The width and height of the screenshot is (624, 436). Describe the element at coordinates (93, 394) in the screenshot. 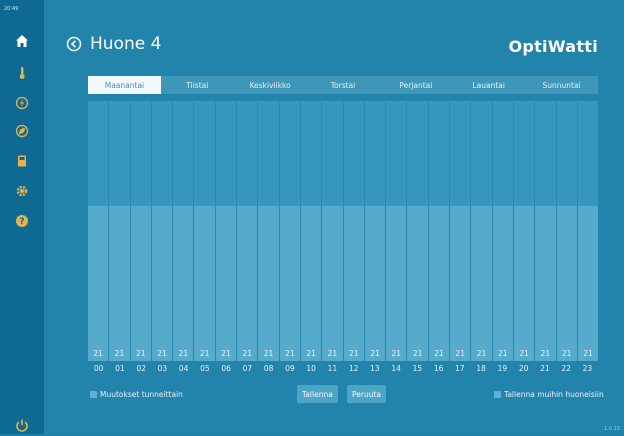

I see `hourly-changes-checkbox` at that location.